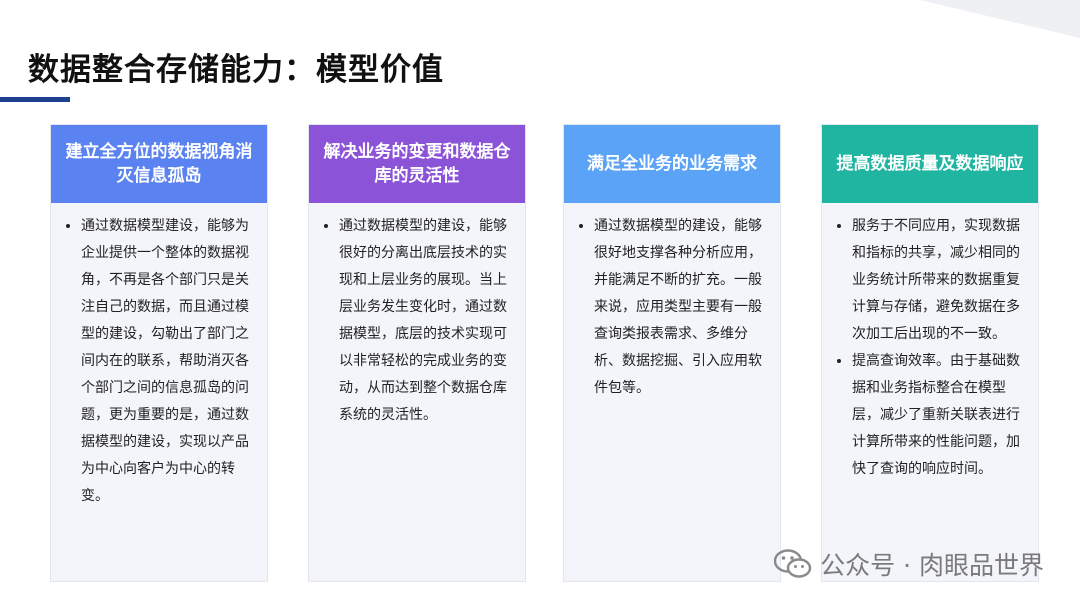  I want to click on card-header: 提高数据质量及数据响应, so click(930, 164).